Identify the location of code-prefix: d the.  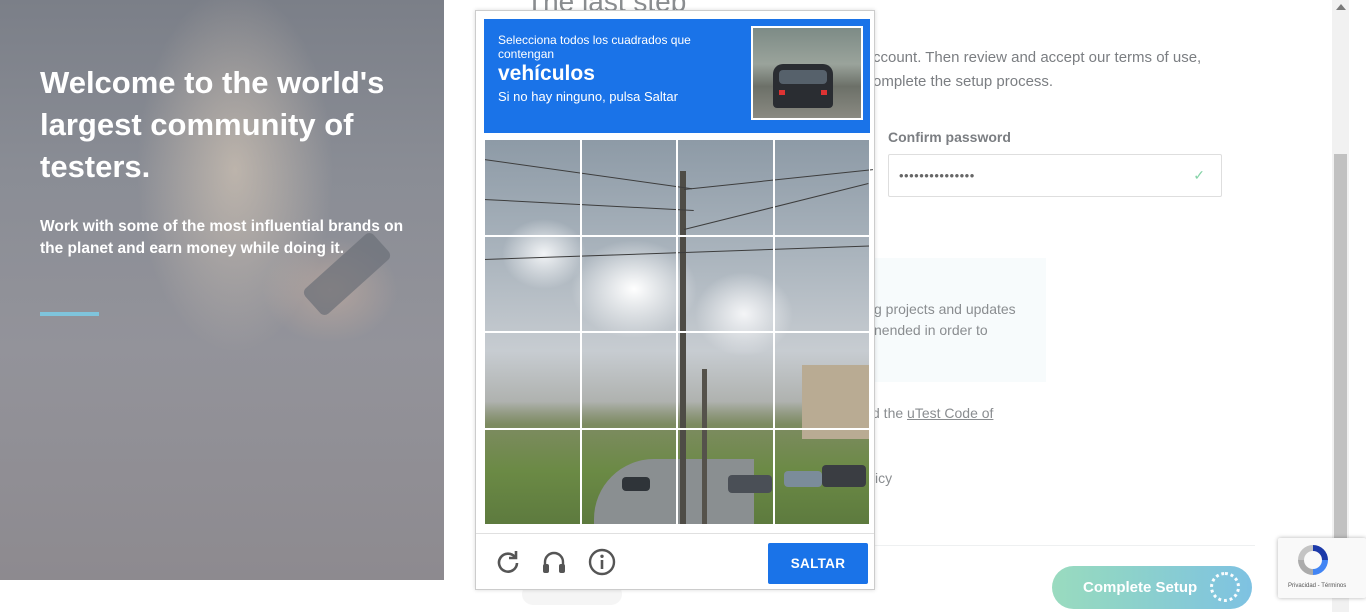
(890, 413).